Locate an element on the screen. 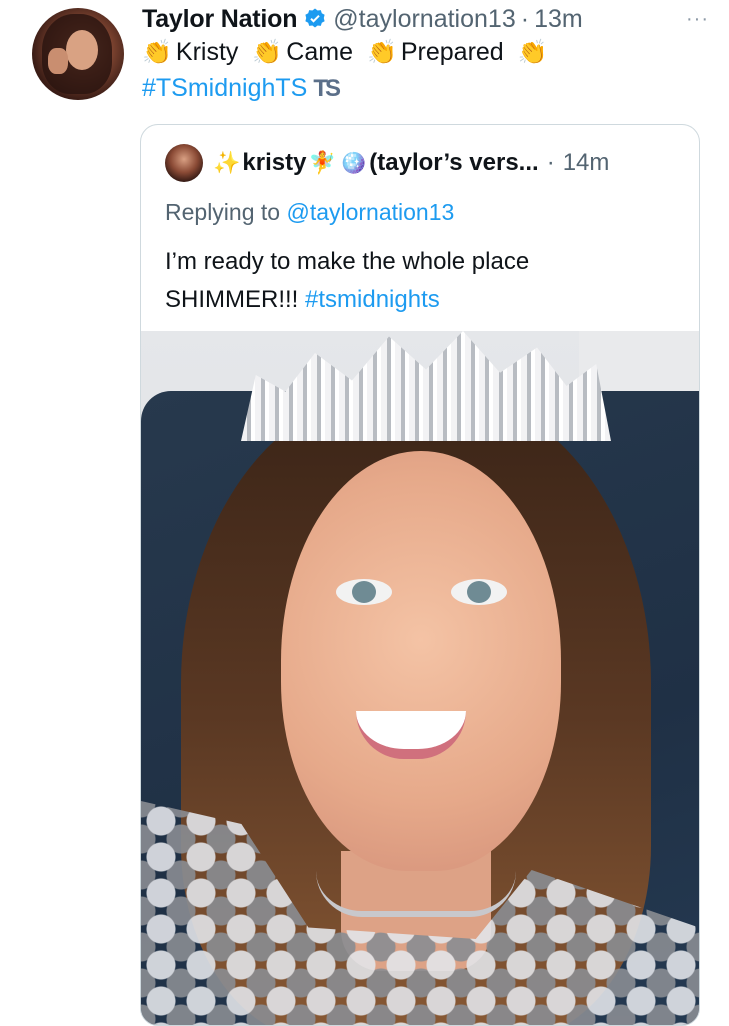 Image resolution: width=729 pixels, height=1026 pixels. quoted-tweet-header: ✨ kristy 🧚 🪩 (taylor’s vers... · 14m is located at coordinates (422, 163).